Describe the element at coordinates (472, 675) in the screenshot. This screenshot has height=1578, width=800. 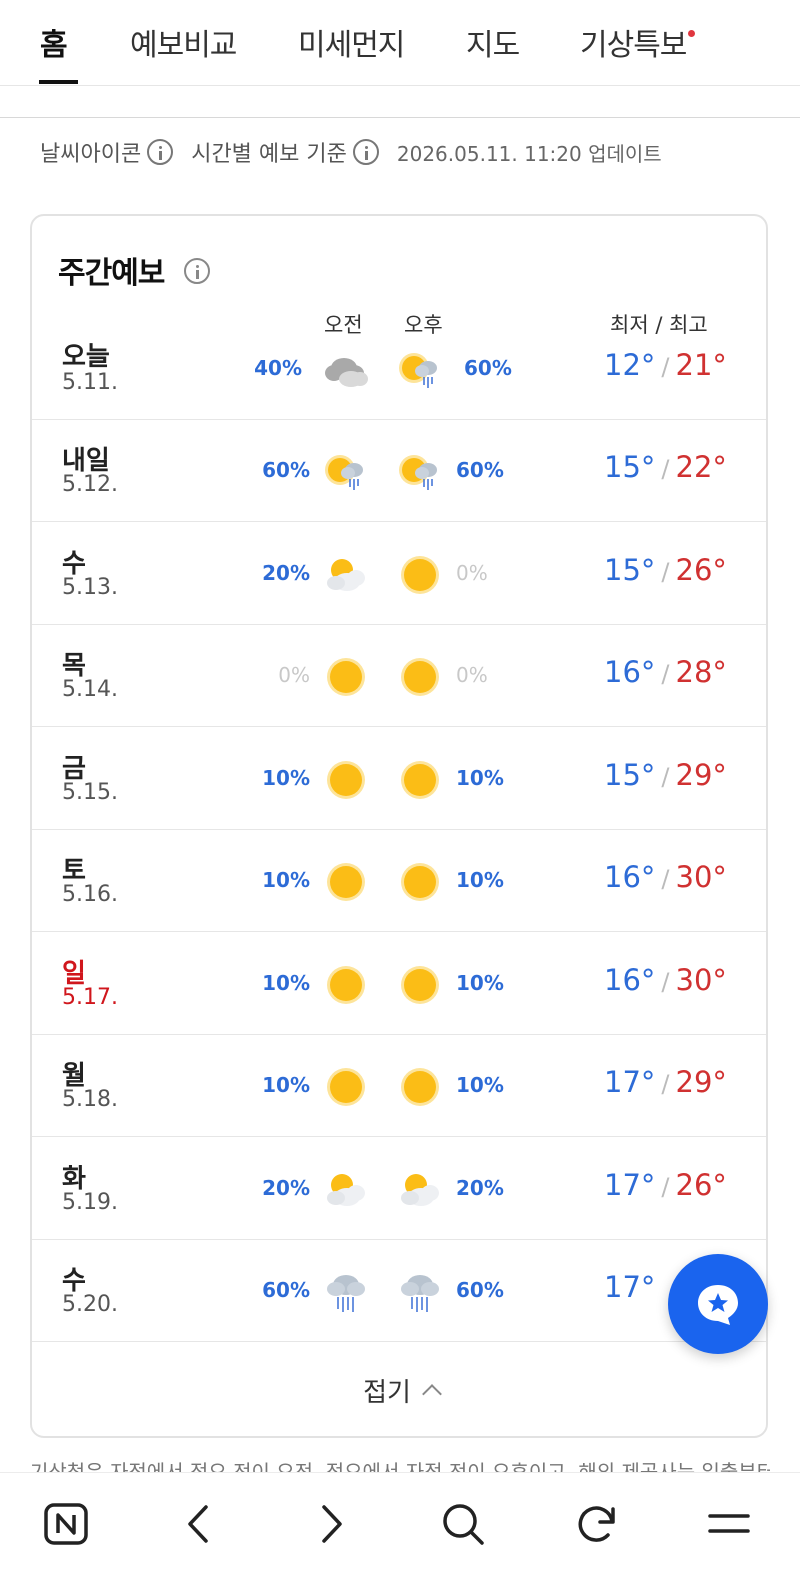
I see `pm-precip: 0%` at that location.